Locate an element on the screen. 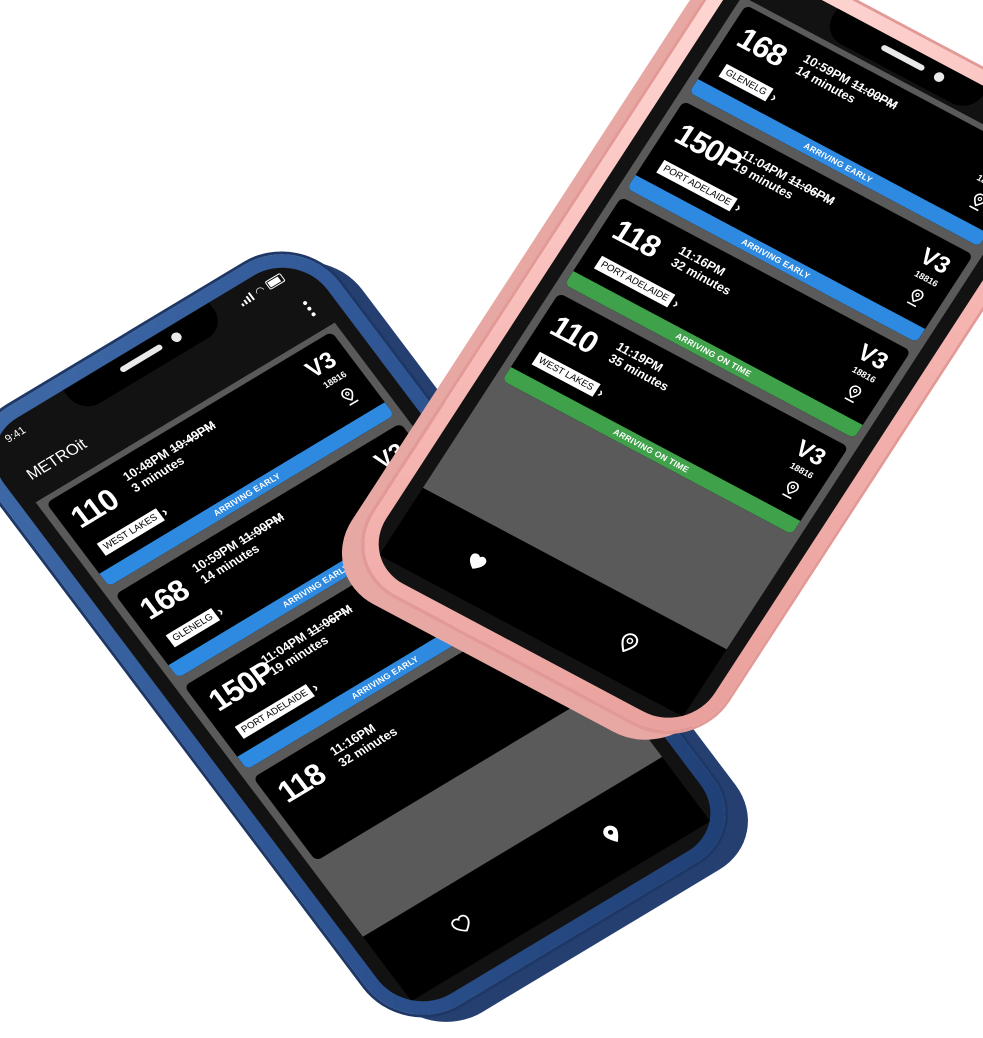 The image size is (983, 1038). signal-indicators: ◠ is located at coordinates (261, 289).